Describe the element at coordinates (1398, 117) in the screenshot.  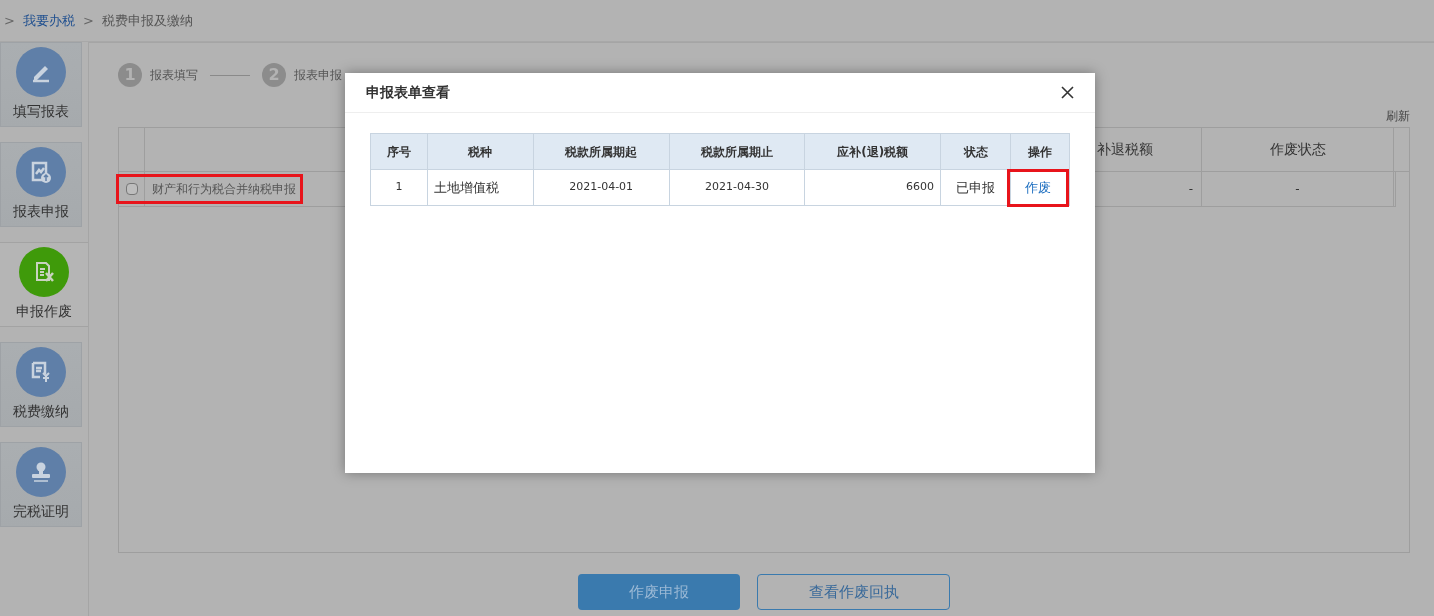
I see `refresh-link: 刷新` at that location.